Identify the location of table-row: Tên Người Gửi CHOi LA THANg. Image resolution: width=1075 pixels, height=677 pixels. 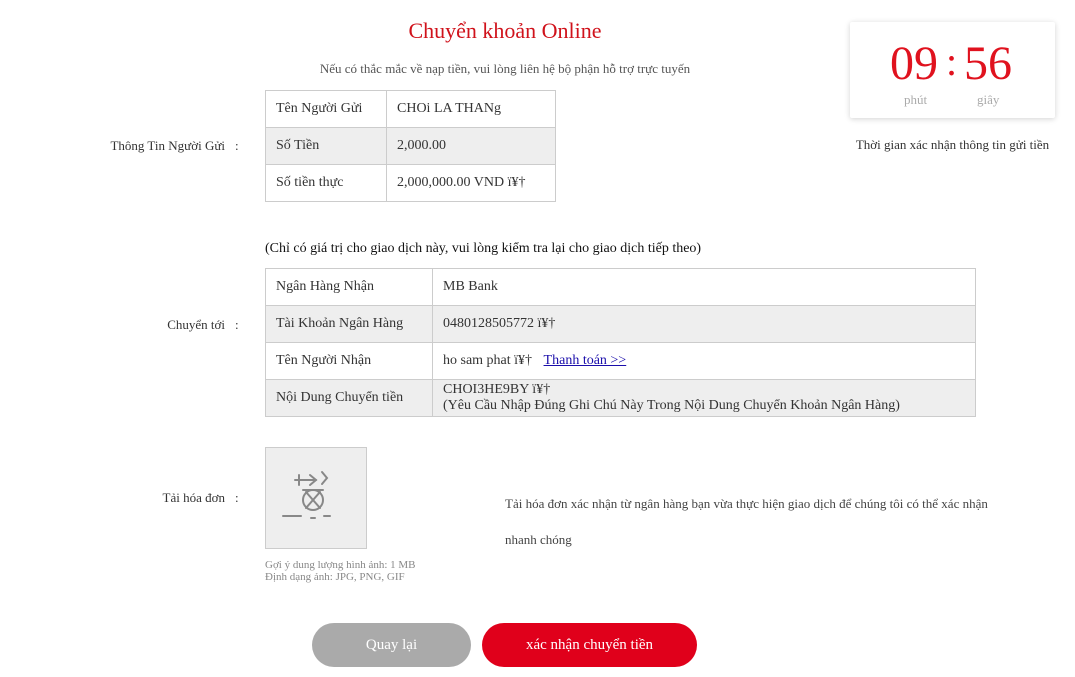
(410, 109).